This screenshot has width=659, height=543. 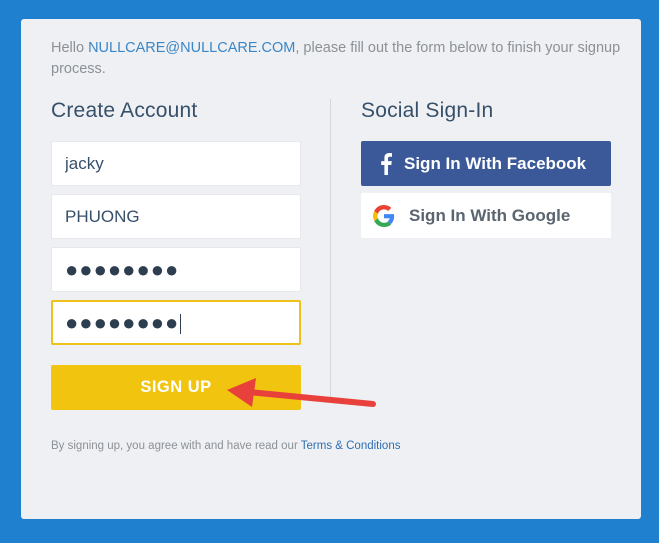 What do you see at coordinates (124, 110) in the screenshot?
I see `create-account-title: Create Account` at bounding box center [124, 110].